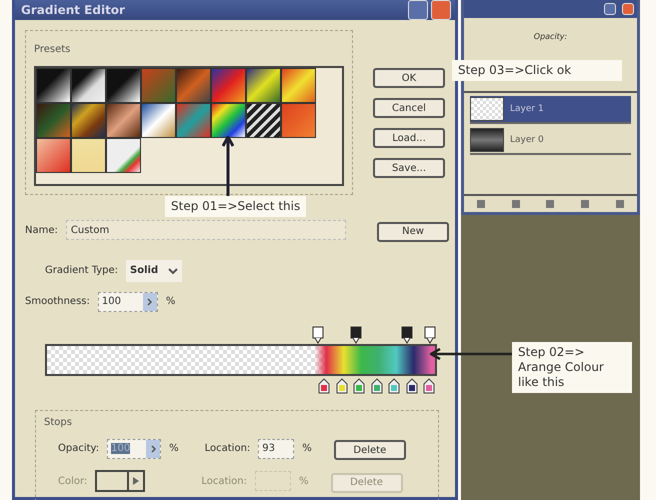  I want to click on presets-label: Presets, so click(52, 49).